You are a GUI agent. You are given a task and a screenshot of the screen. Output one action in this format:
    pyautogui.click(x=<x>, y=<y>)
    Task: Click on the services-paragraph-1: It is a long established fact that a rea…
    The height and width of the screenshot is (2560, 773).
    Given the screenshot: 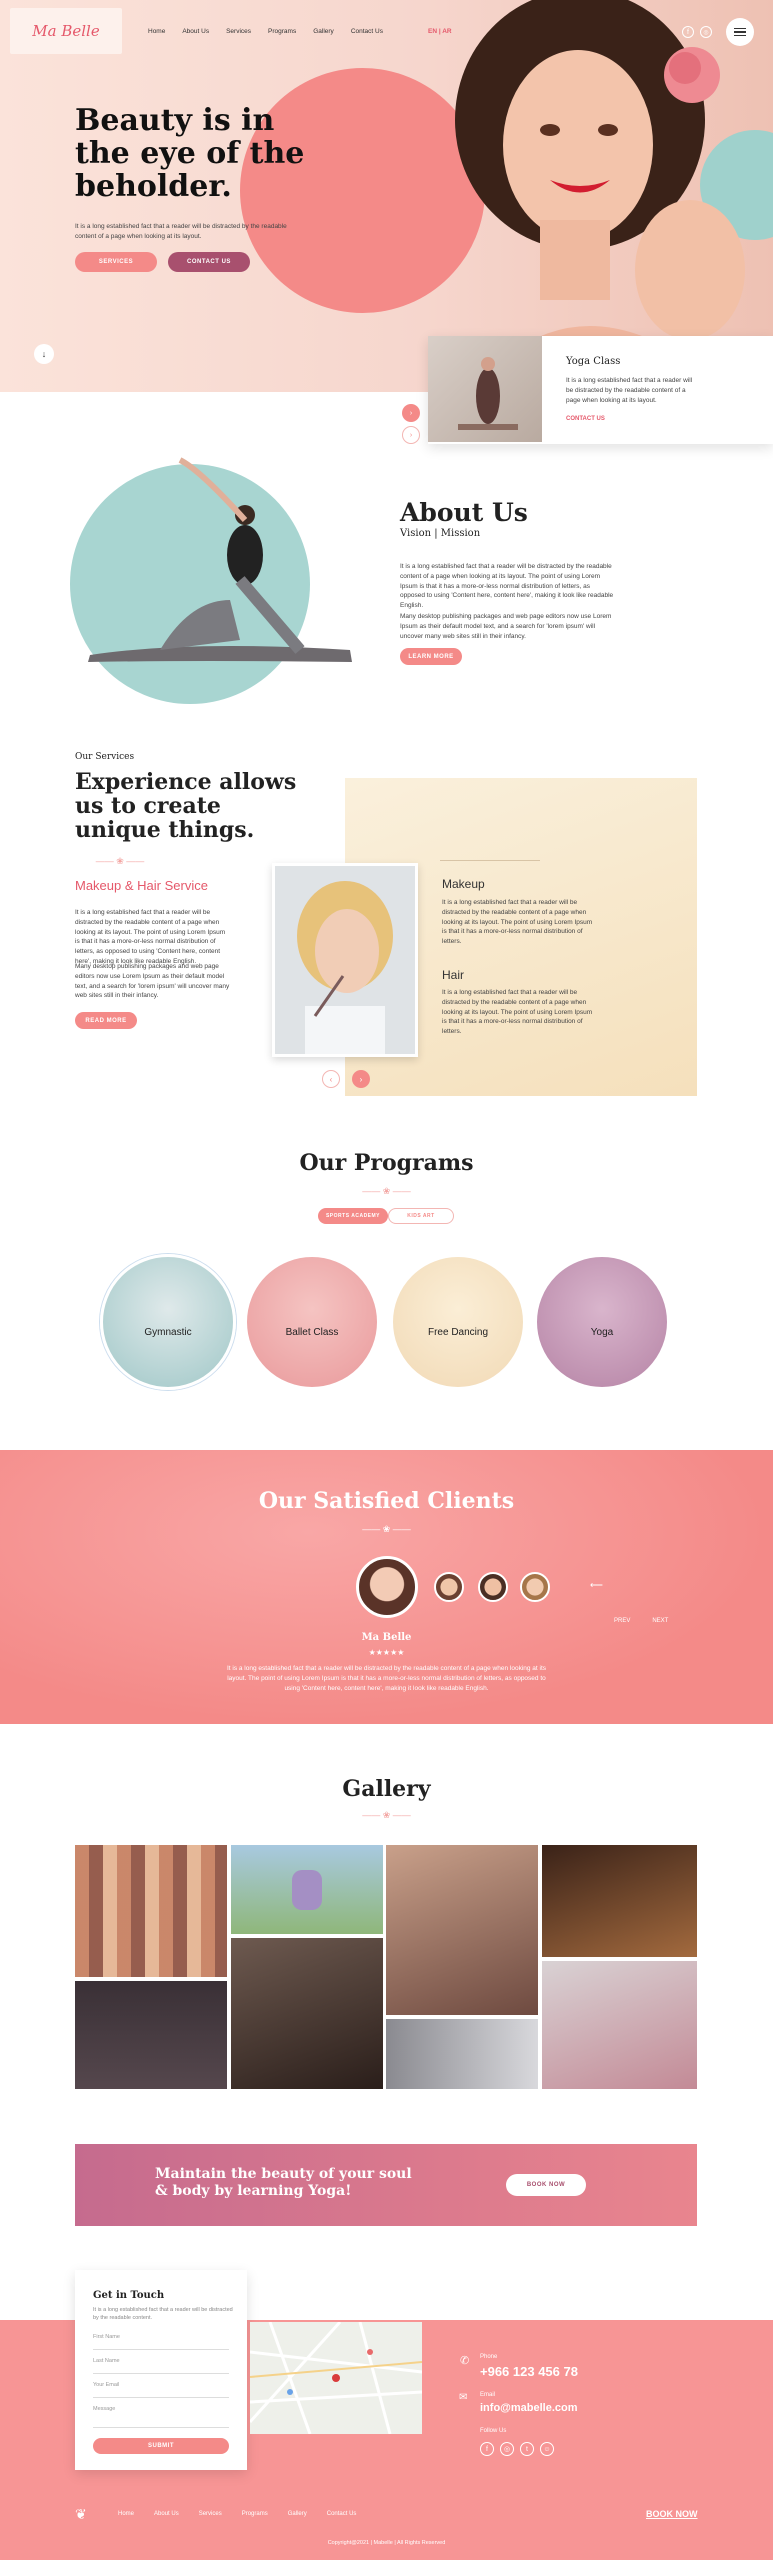 What is the action you would take?
    pyautogui.click(x=150, y=937)
    